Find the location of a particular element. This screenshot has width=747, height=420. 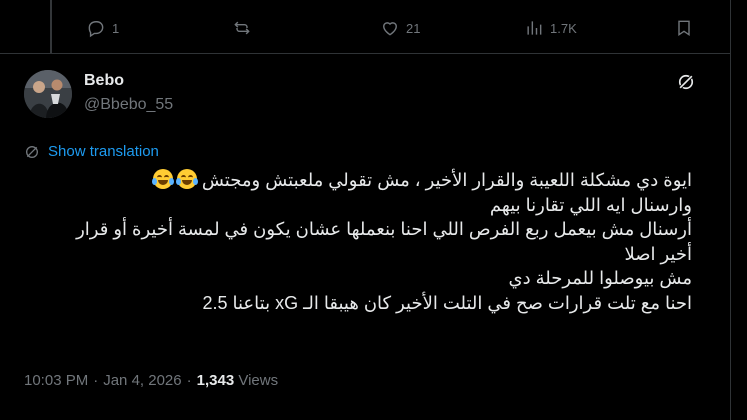

show-translation-link: Show translation is located at coordinates (91, 151).